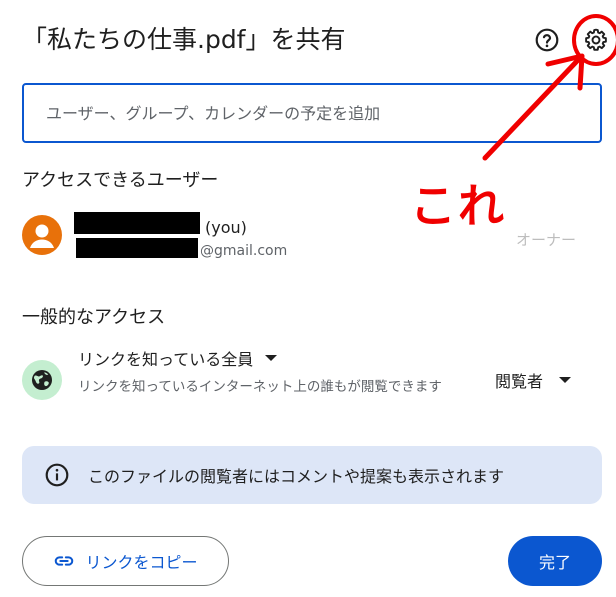  I want to click on annotation-text: これ, so click(458, 206).